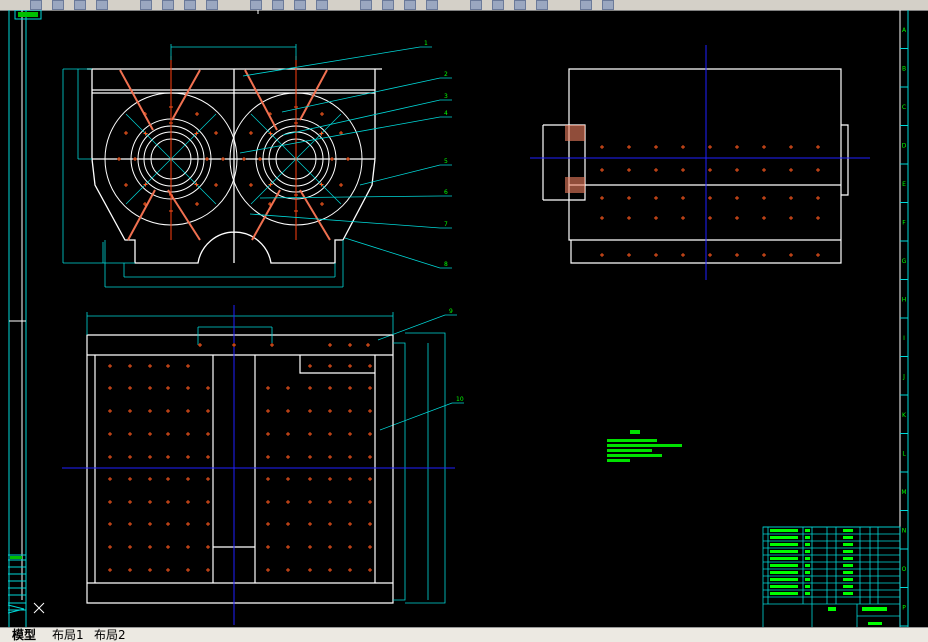 This screenshot has width=928, height=642. What do you see at coordinates (904, 261) in the screenshot?
I see `border-letter: G` at bounding box center [904, 261].